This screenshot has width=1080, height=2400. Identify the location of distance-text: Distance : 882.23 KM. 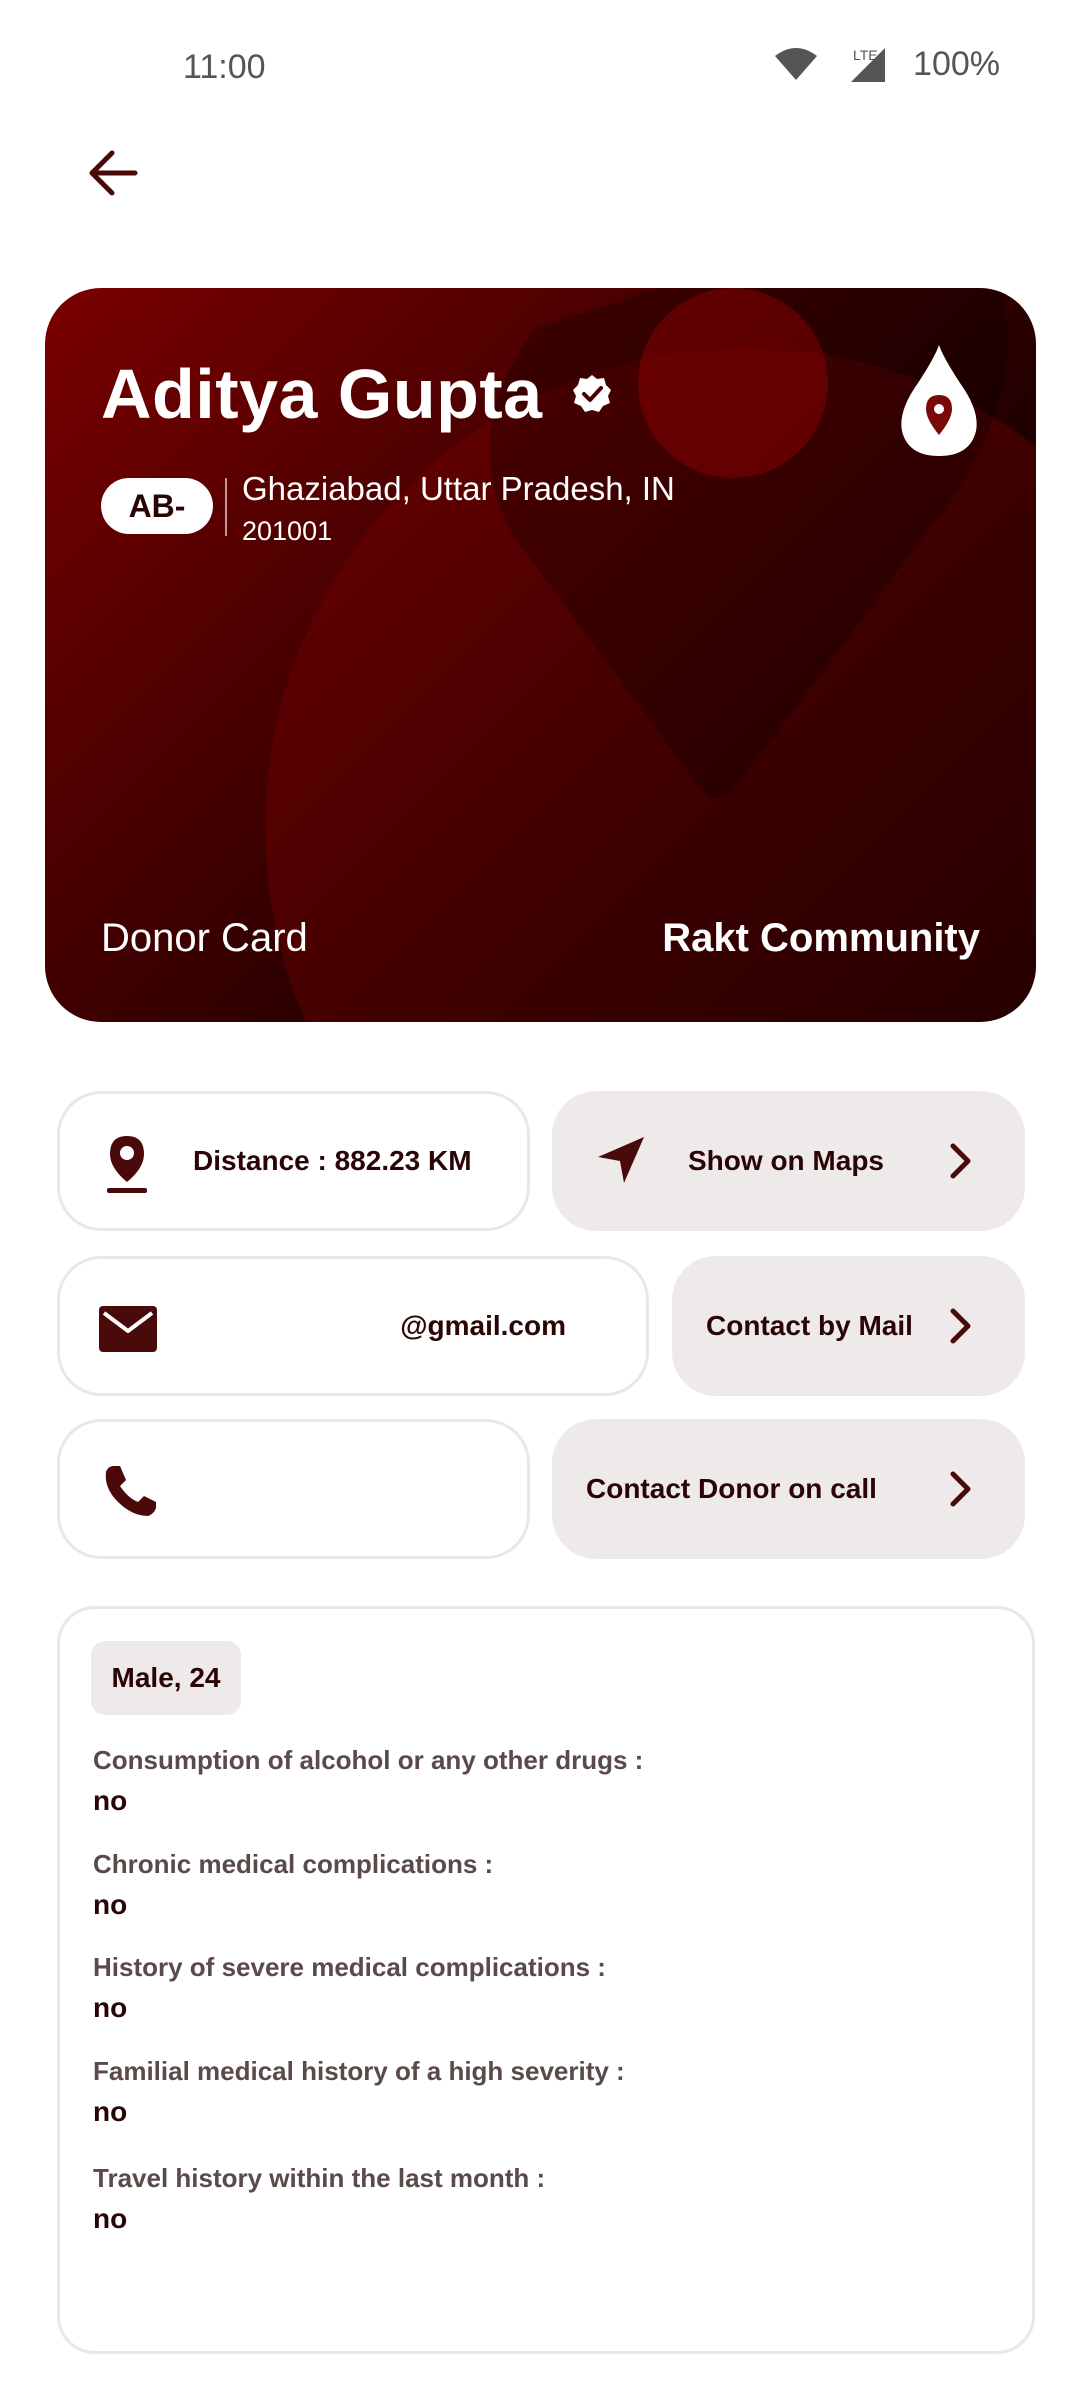
(332, 1160).